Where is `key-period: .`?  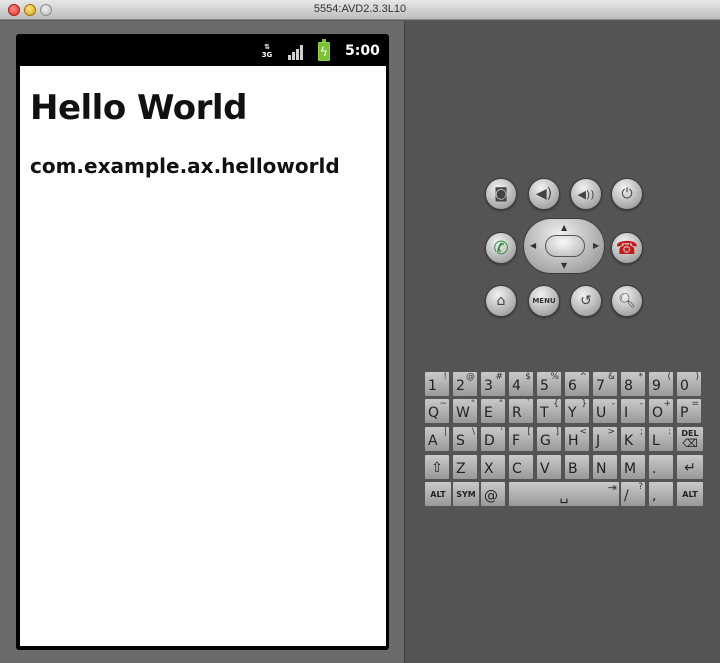
key-period: . is located at coordinates (661, 467).